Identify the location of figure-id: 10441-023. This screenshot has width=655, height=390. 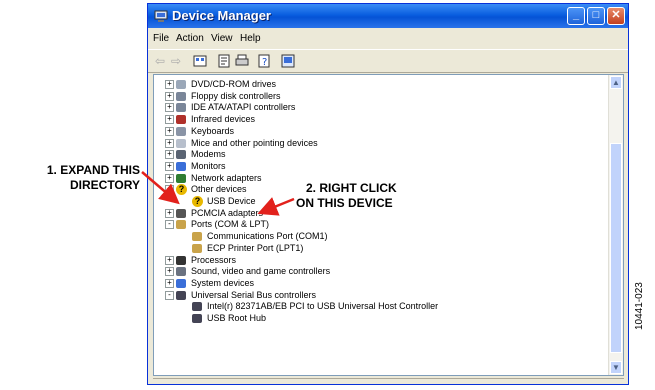
(639, 306).